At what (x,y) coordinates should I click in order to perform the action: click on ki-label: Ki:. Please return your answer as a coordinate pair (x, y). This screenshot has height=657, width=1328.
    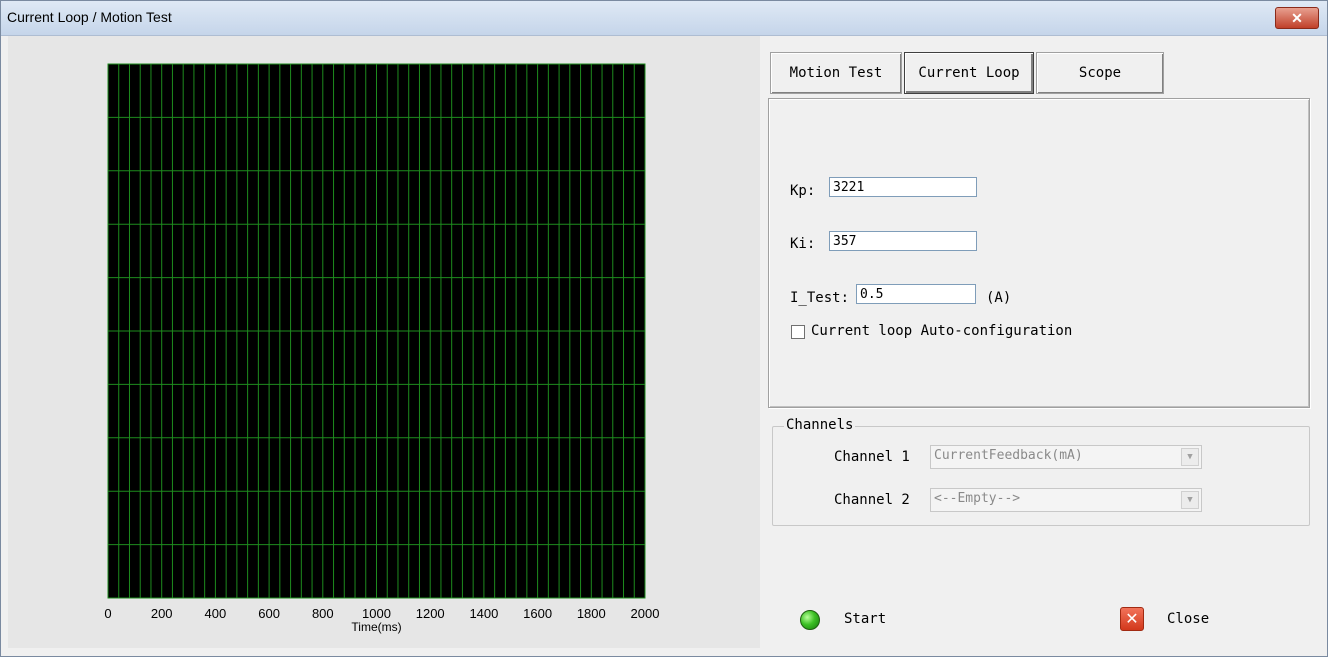
    Looking at the image, I should click on (803, 244).